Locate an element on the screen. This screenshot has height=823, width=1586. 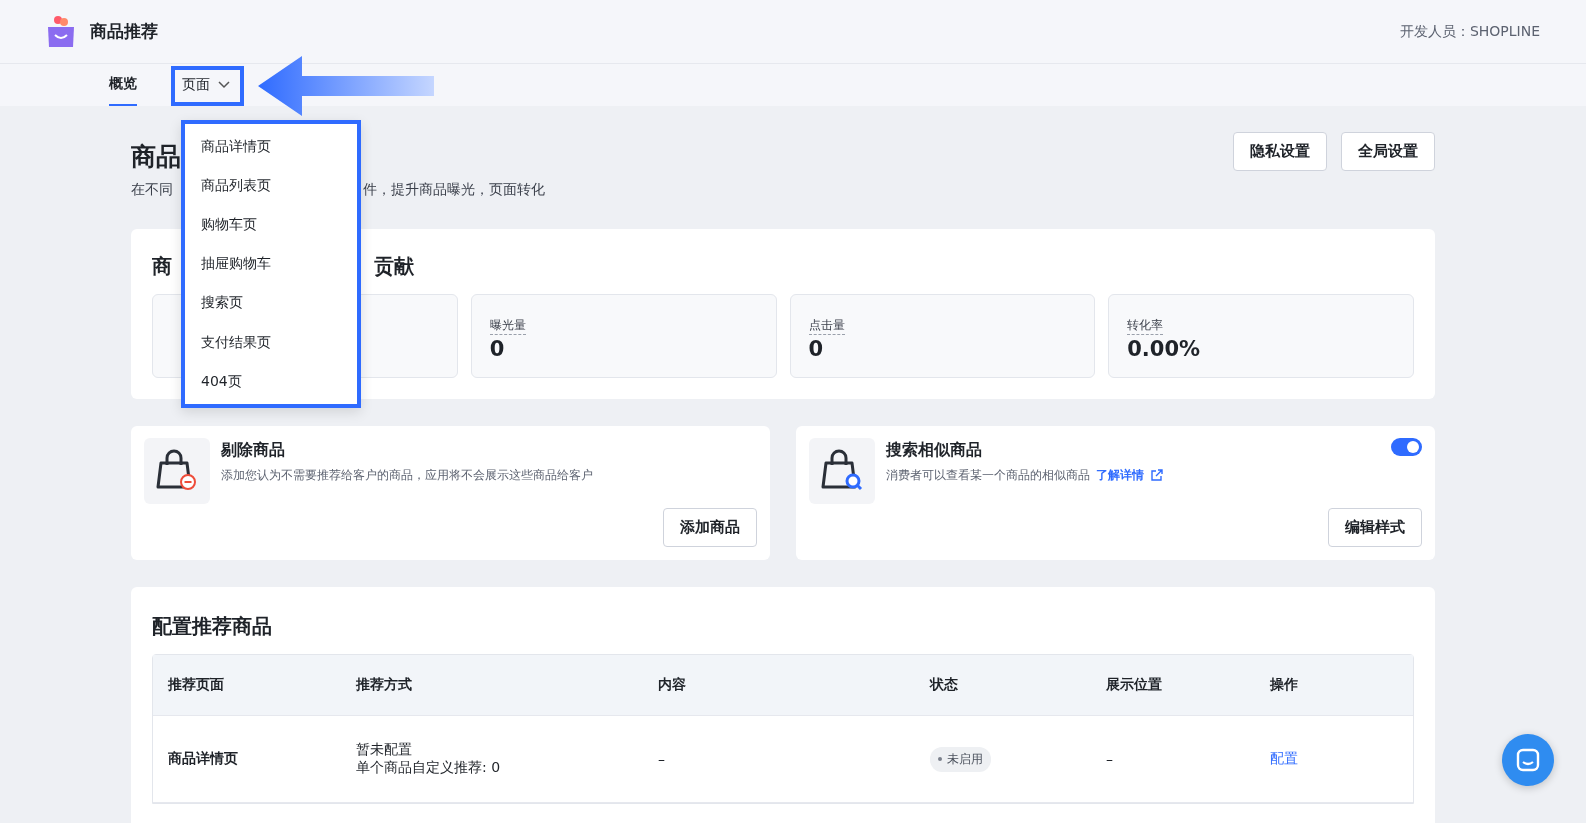
column-header: 推荐页面 is located at coordinates (196, 685).